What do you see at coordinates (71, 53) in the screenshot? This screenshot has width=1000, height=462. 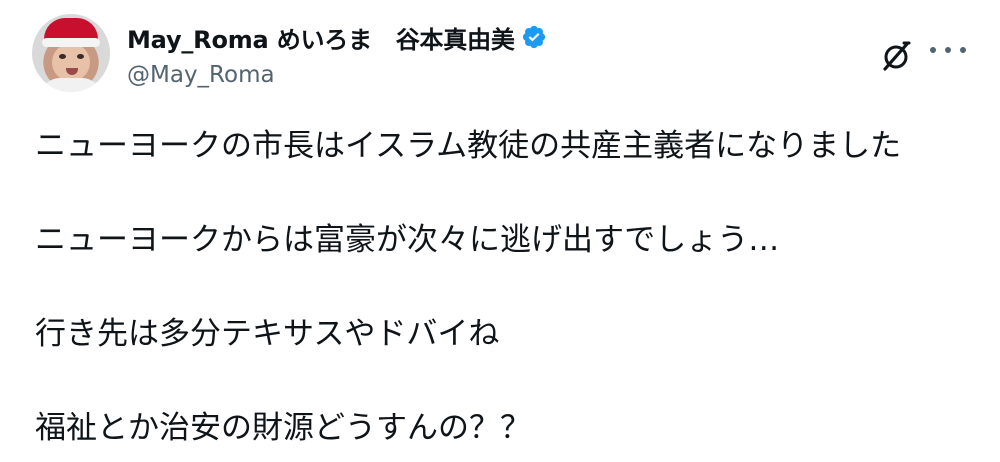 I see `avatar` at bounding box center [71, 53].